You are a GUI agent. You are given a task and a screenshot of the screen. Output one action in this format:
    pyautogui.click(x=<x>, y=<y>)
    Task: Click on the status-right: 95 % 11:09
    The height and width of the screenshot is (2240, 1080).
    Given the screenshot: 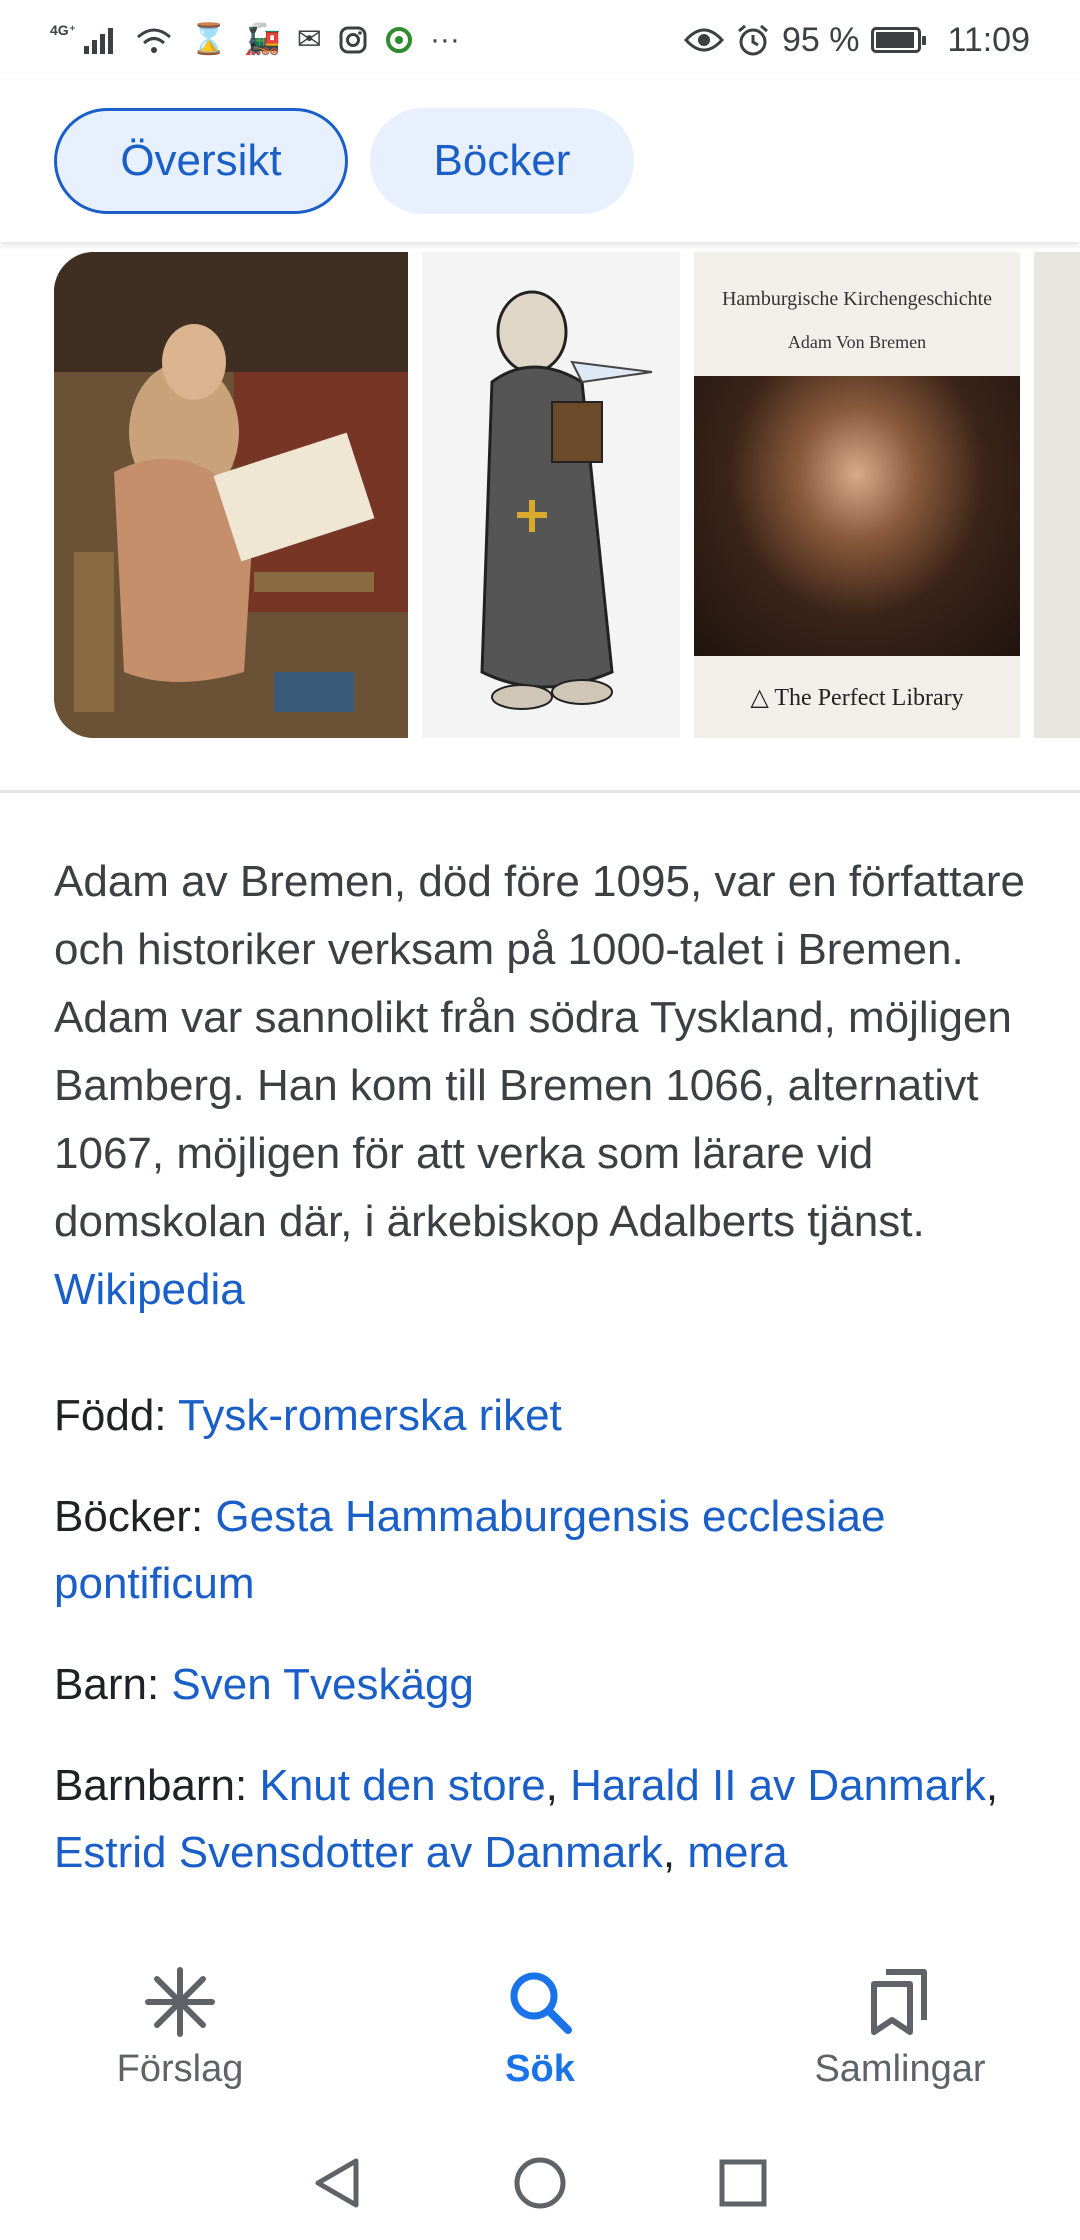 What is the action you would take?
    pyautogui.click(x=856, y=40)
    